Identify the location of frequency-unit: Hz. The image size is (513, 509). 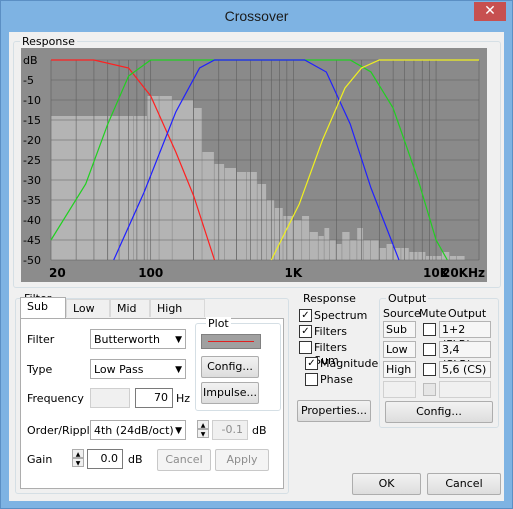
(183, 398).